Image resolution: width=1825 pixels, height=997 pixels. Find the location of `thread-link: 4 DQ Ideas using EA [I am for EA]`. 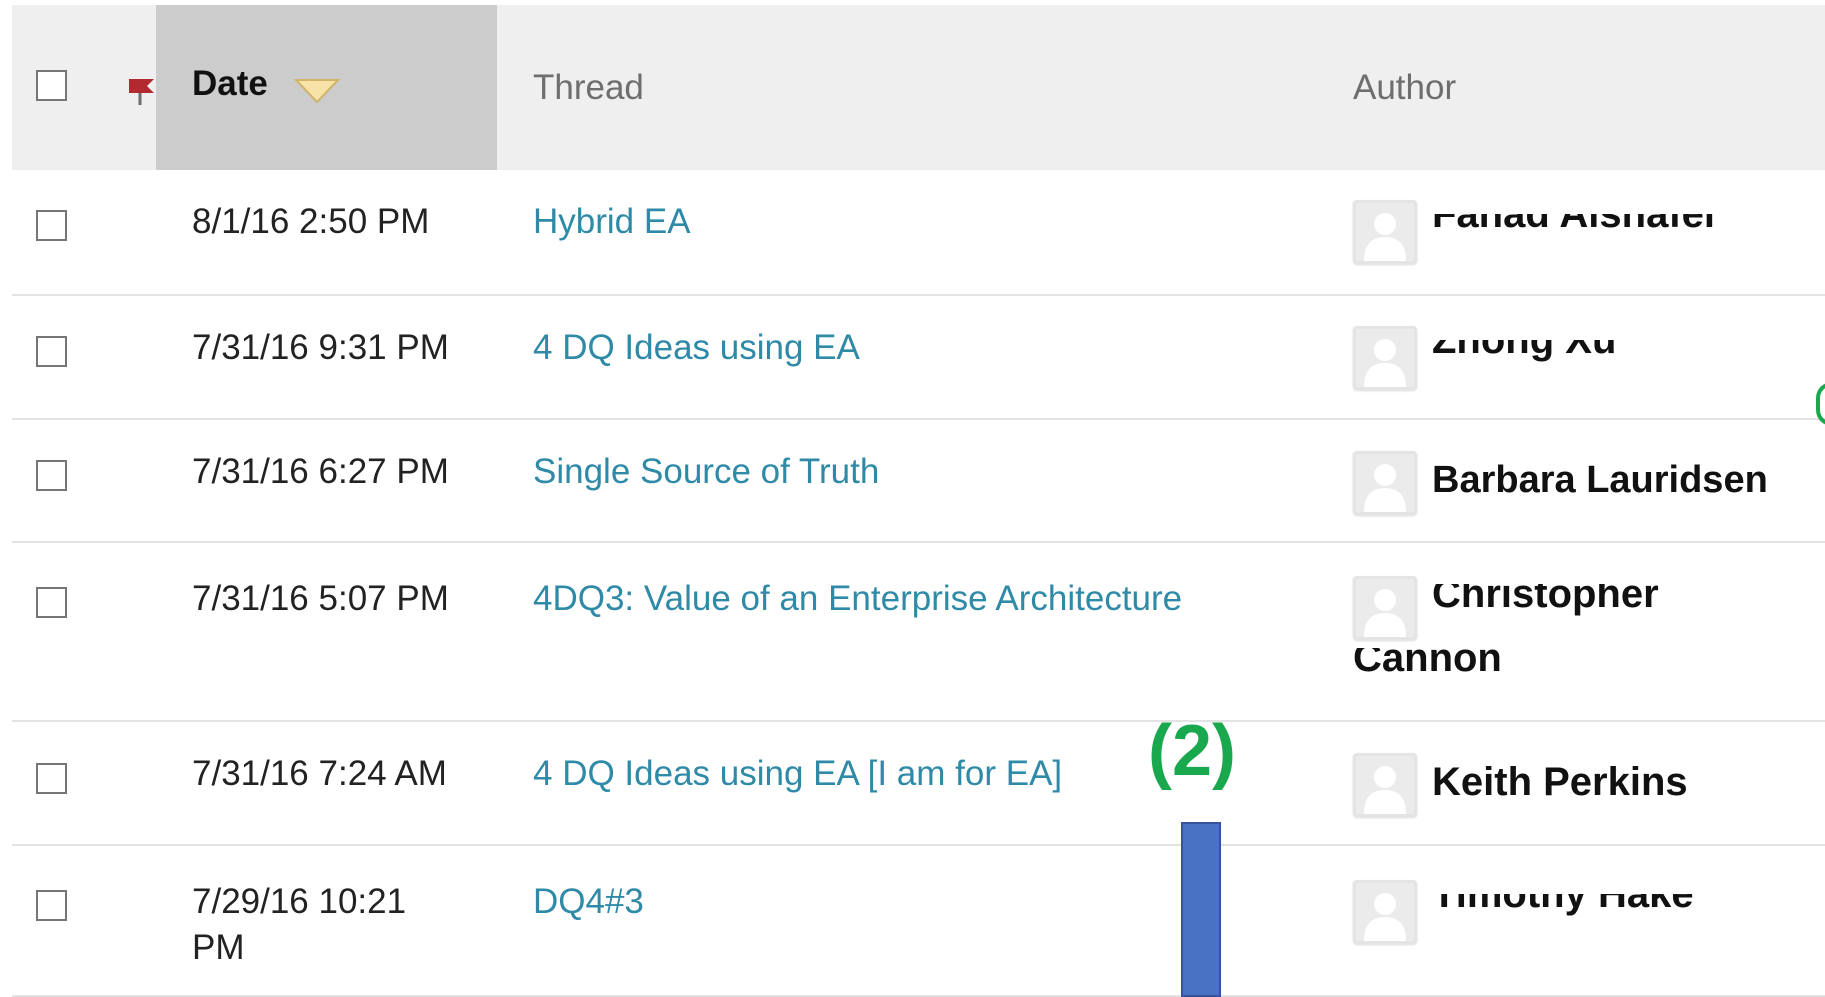

thread-link: 4 DQ Ideas using EA [I am for EA] is located at coordinates (797, 774).